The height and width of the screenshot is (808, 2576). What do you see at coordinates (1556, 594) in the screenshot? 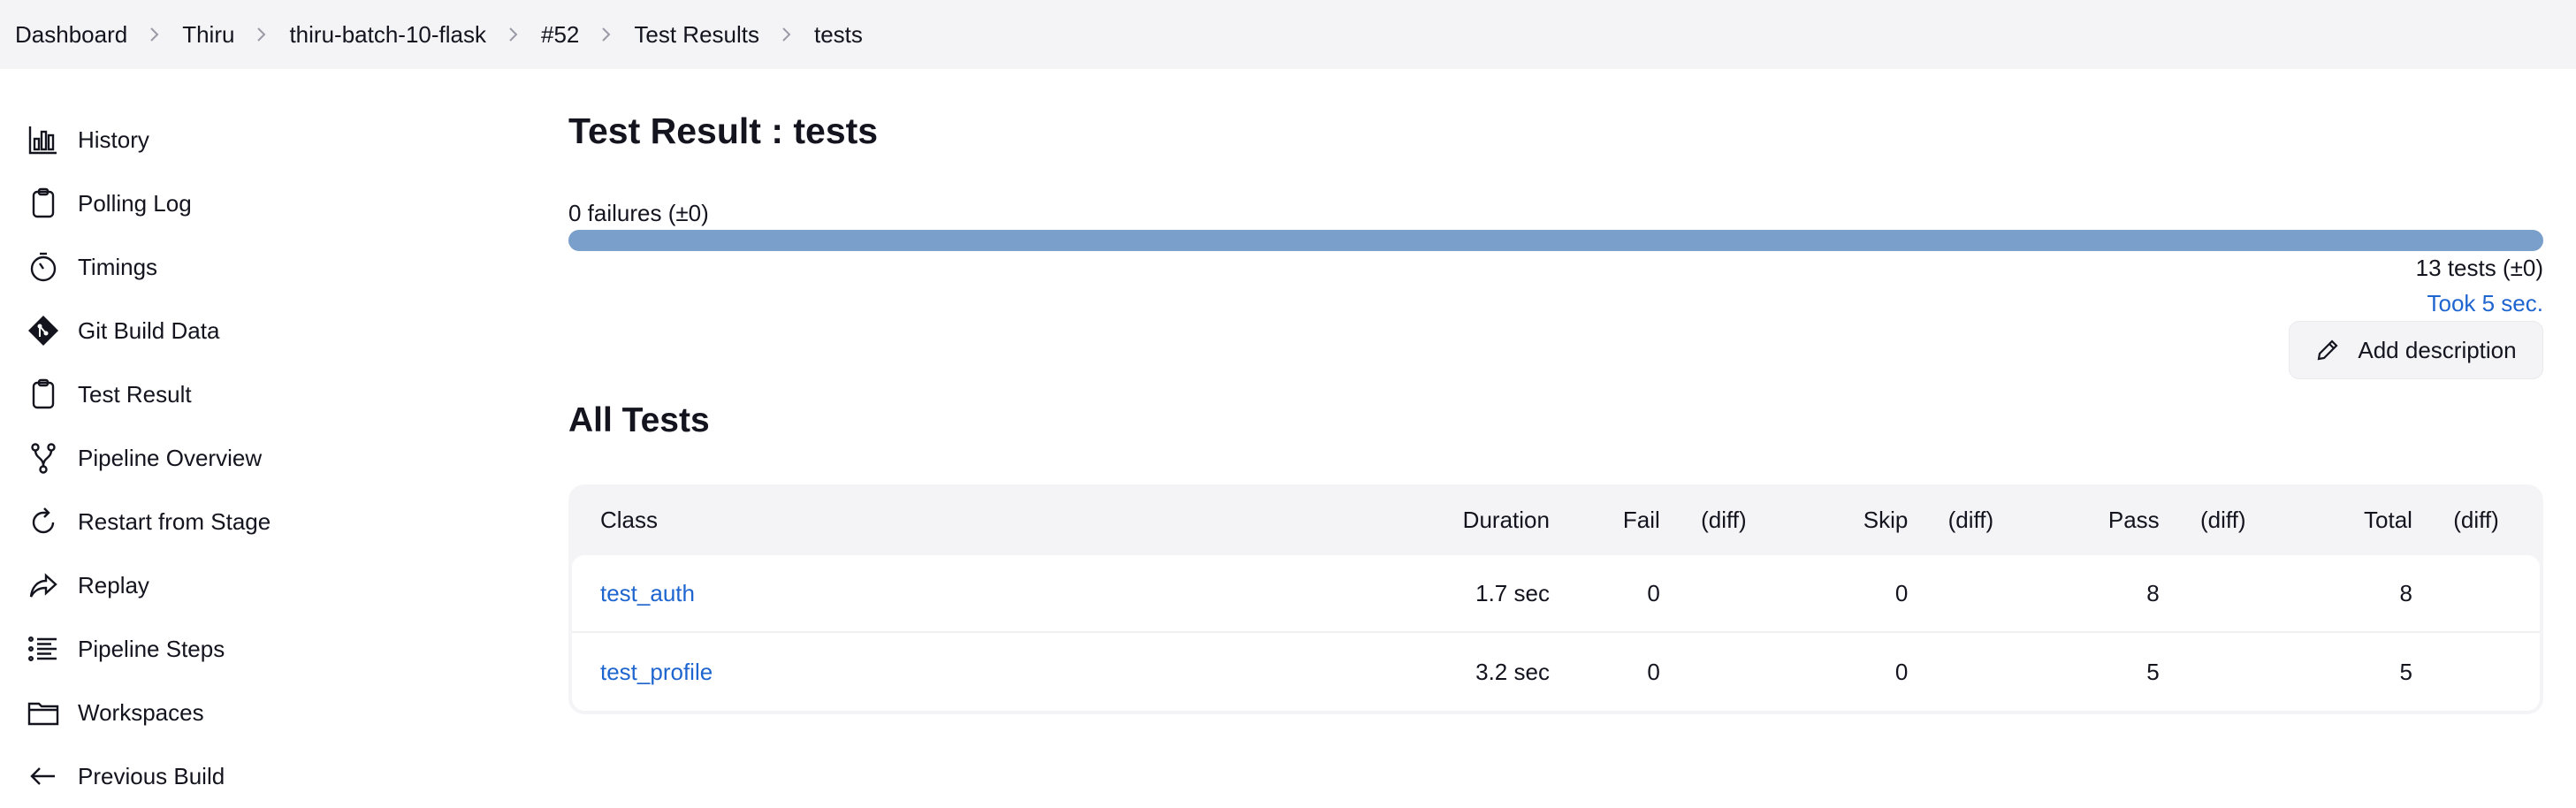
I see `table-row: test_auth 1.7 sec 0 0 8 8` at bounding box center [1556, 594].